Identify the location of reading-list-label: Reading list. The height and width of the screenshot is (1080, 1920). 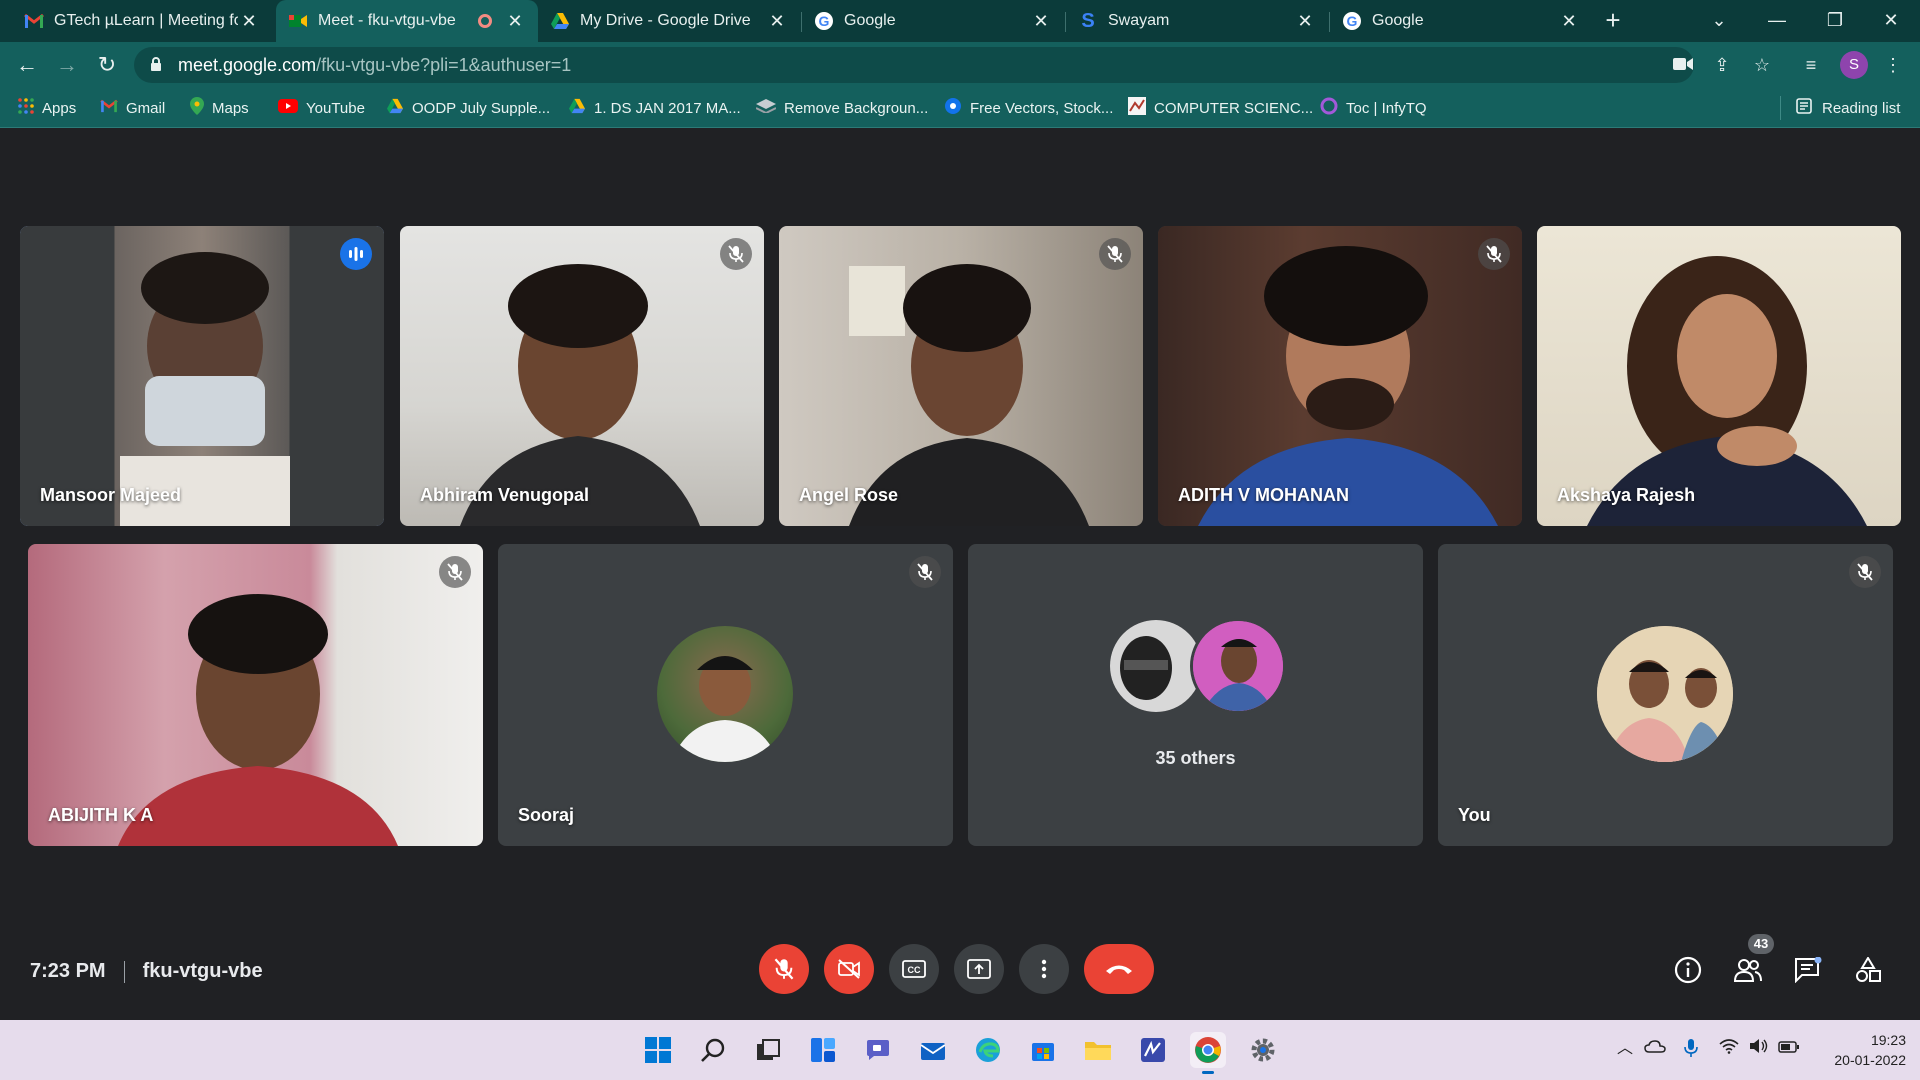
(1861, 108).